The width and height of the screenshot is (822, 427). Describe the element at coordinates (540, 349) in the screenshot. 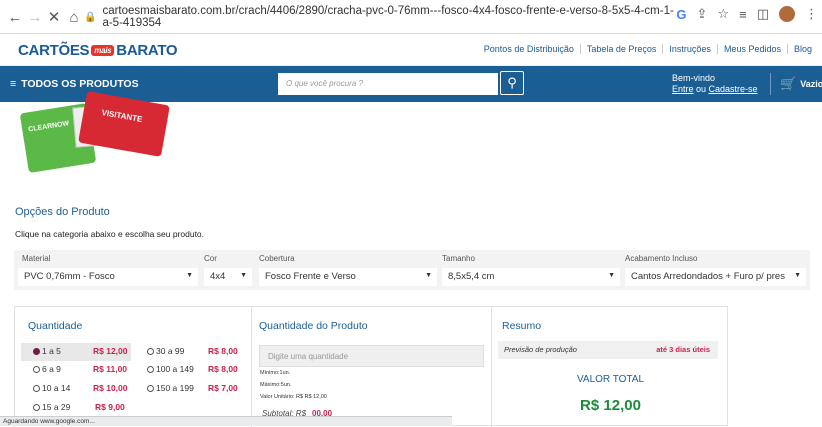

I see `production-label: Previsão de produção` at that location.